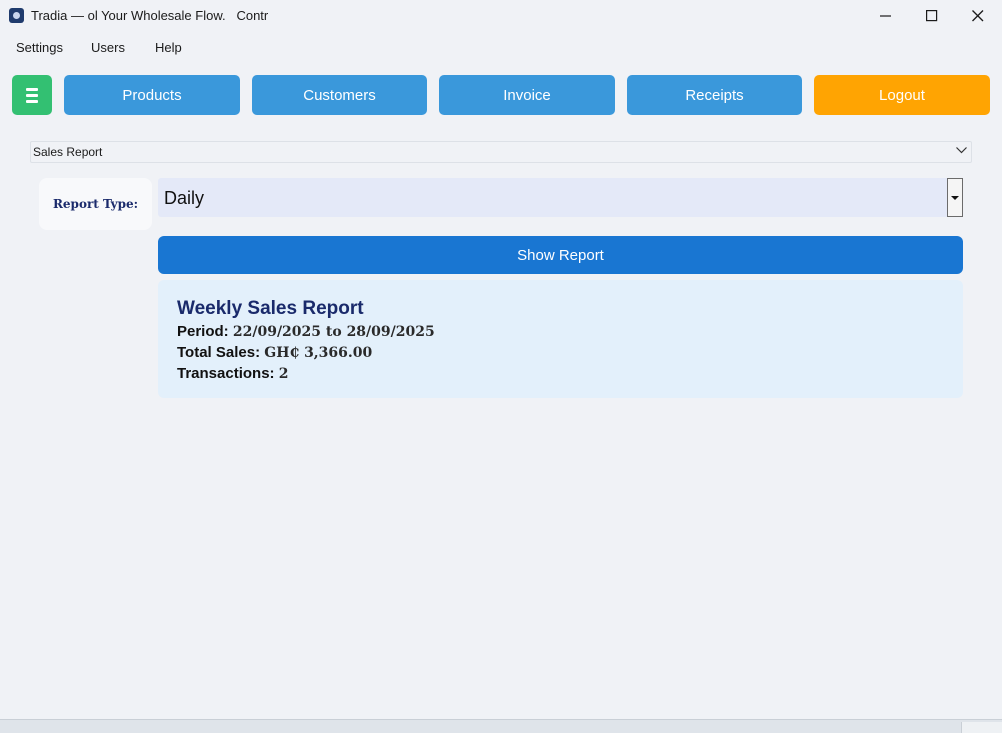 This screenshot has height=733, width=1002. I want to click on transactions-value: 2, so click(283, 374).